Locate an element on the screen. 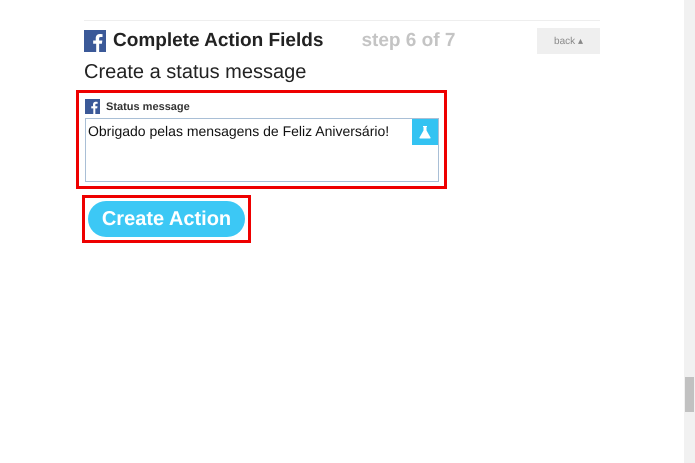 This screenshot has width=695, height=463. field-label: Status message is located at coordinates (148, 106).